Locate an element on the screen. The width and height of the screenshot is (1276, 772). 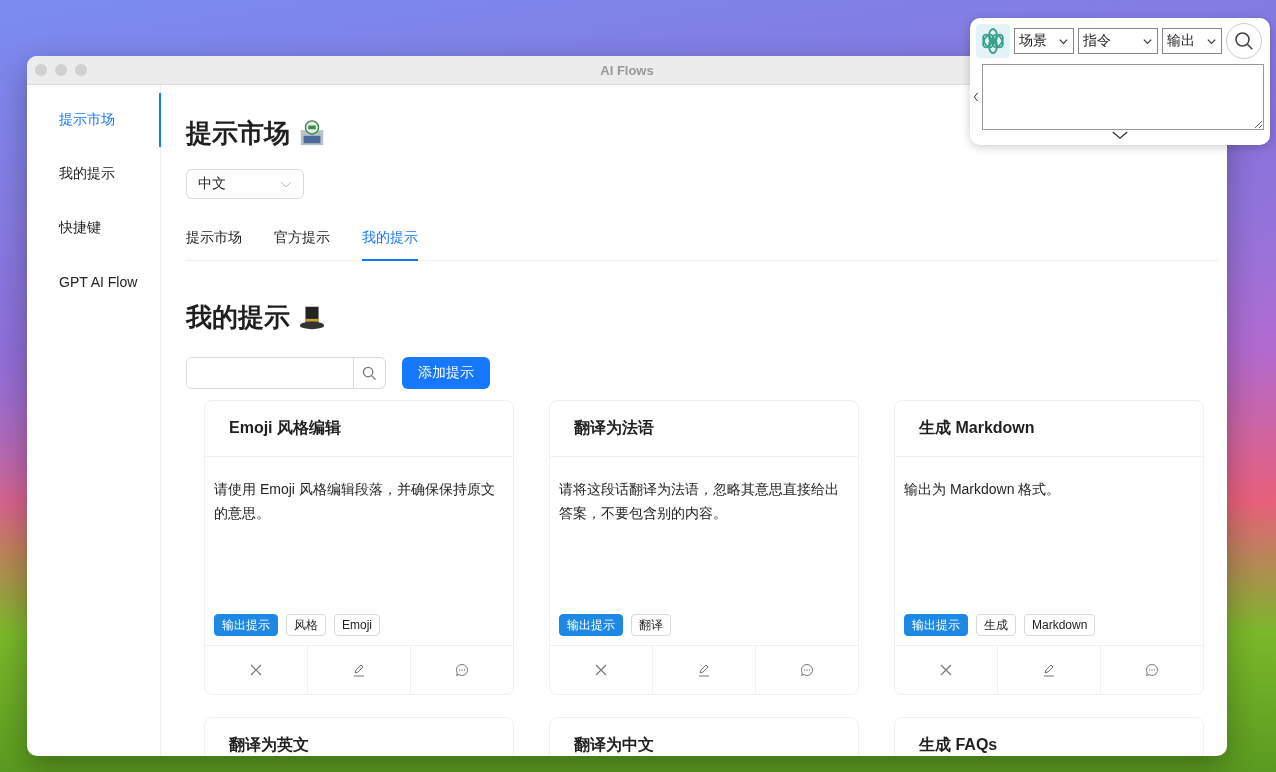
card-description: 请使用 Emoji 风格编辑段落，并确保保持原文的意思。 is located at coordinates (355, 501).